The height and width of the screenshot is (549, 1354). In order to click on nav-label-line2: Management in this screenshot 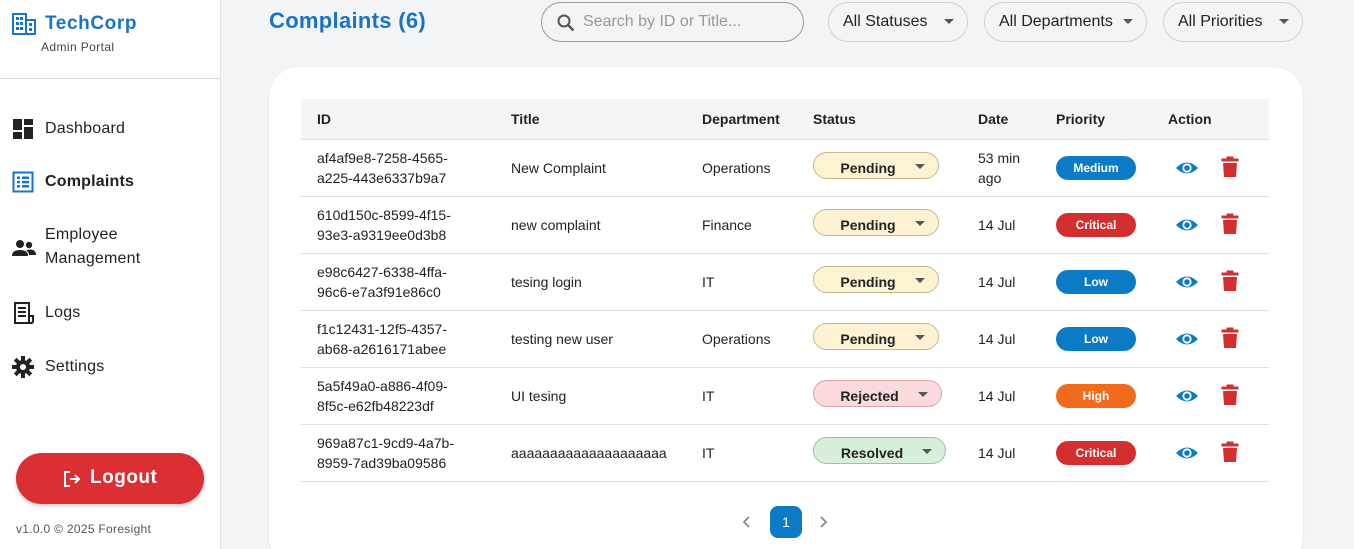, I will do `click(93, 258)`.